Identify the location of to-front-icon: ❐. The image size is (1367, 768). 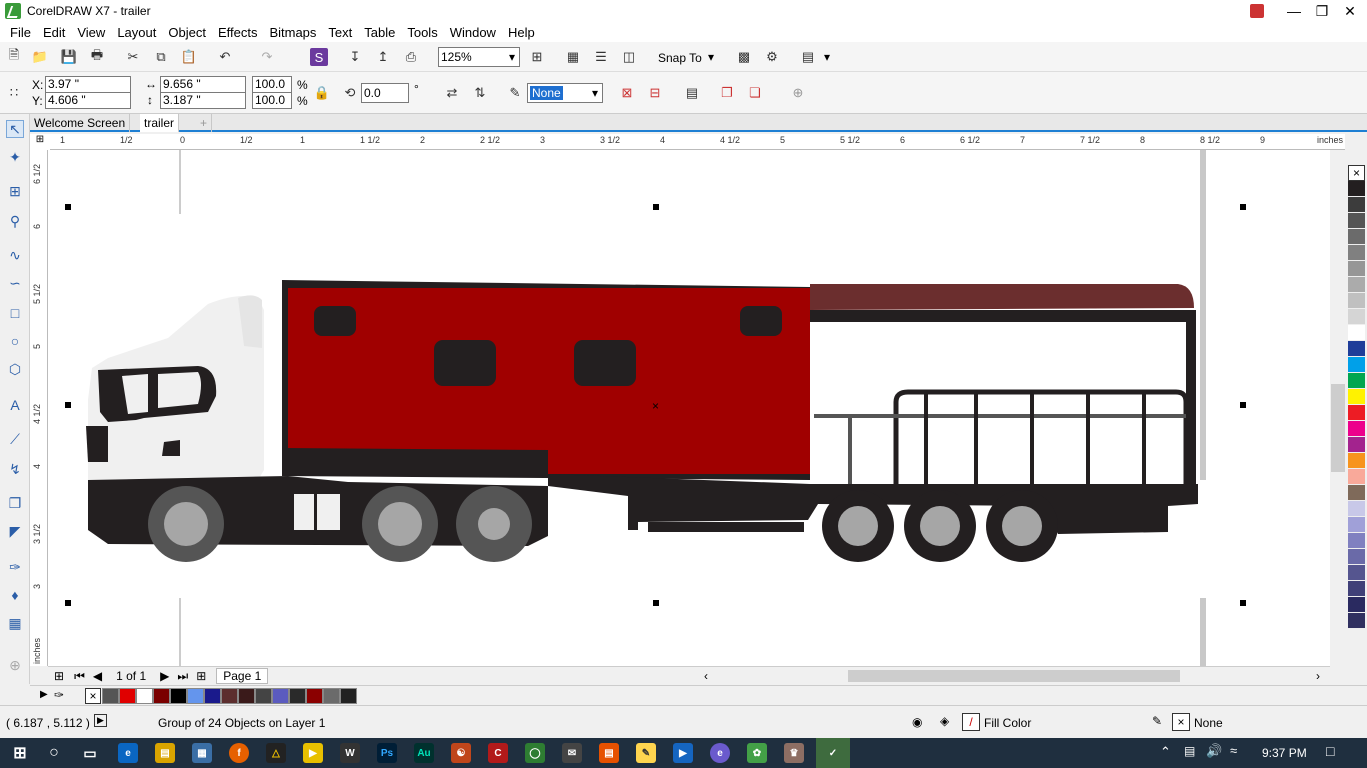
(727, 93).